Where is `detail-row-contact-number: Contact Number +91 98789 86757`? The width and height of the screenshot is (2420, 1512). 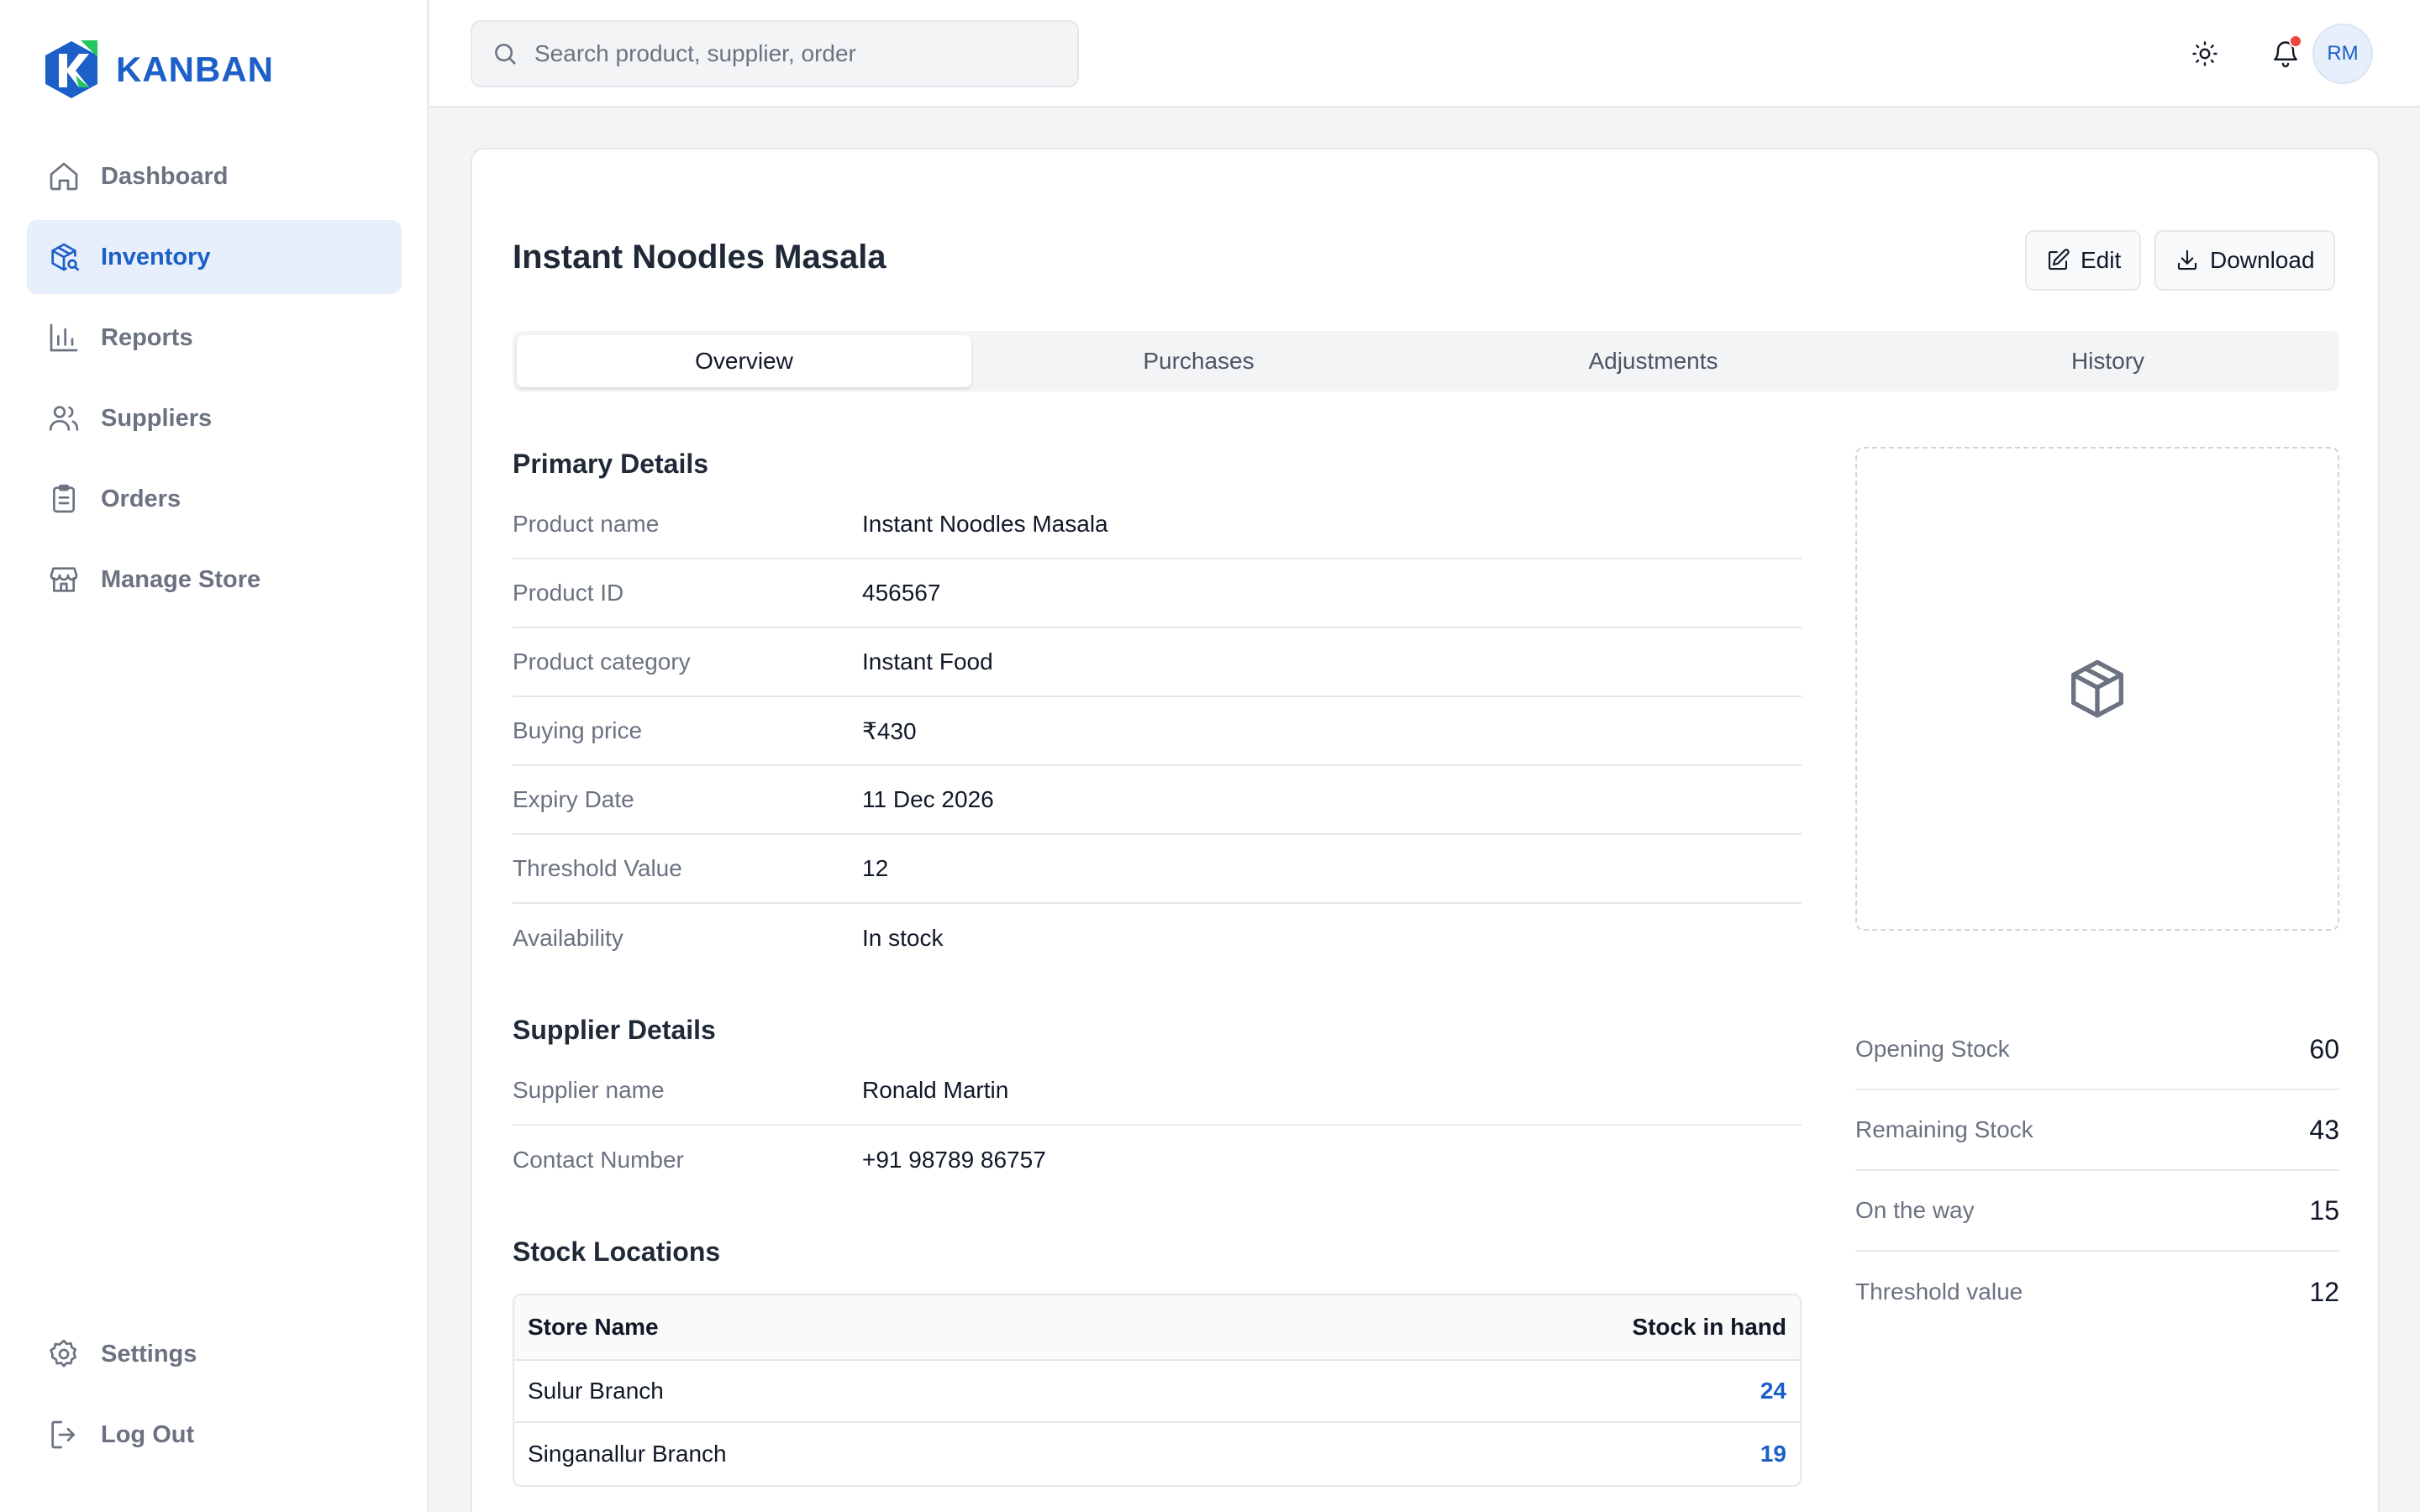 detail-row-contact-number: Contact Number +91 98789 86757 is located at coordinates (1157, 1160).